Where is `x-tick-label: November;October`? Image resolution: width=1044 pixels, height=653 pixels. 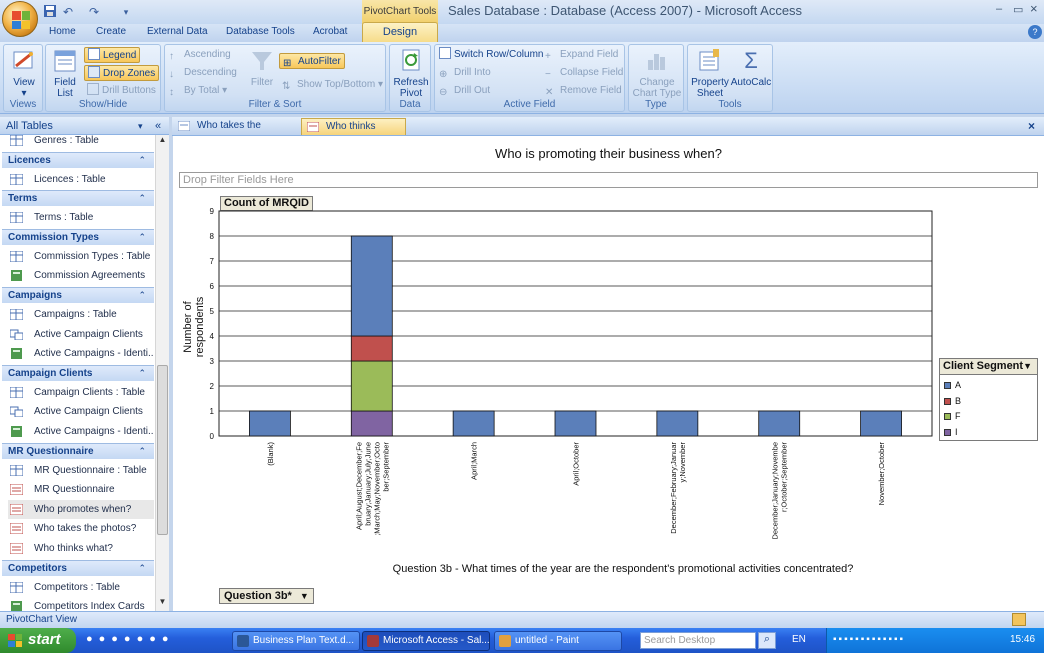
x-tick-label: November;October is located at coordinates (881, 473).